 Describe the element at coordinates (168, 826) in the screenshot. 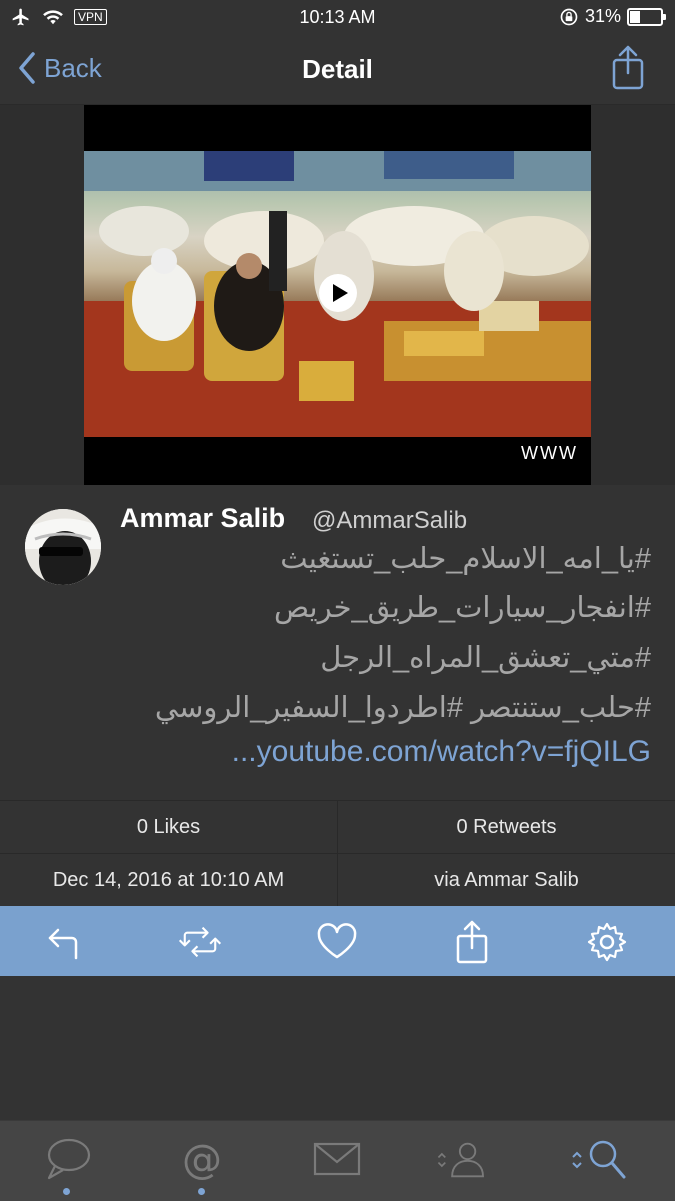

I see `likes-count: 0 Likes` at that location.